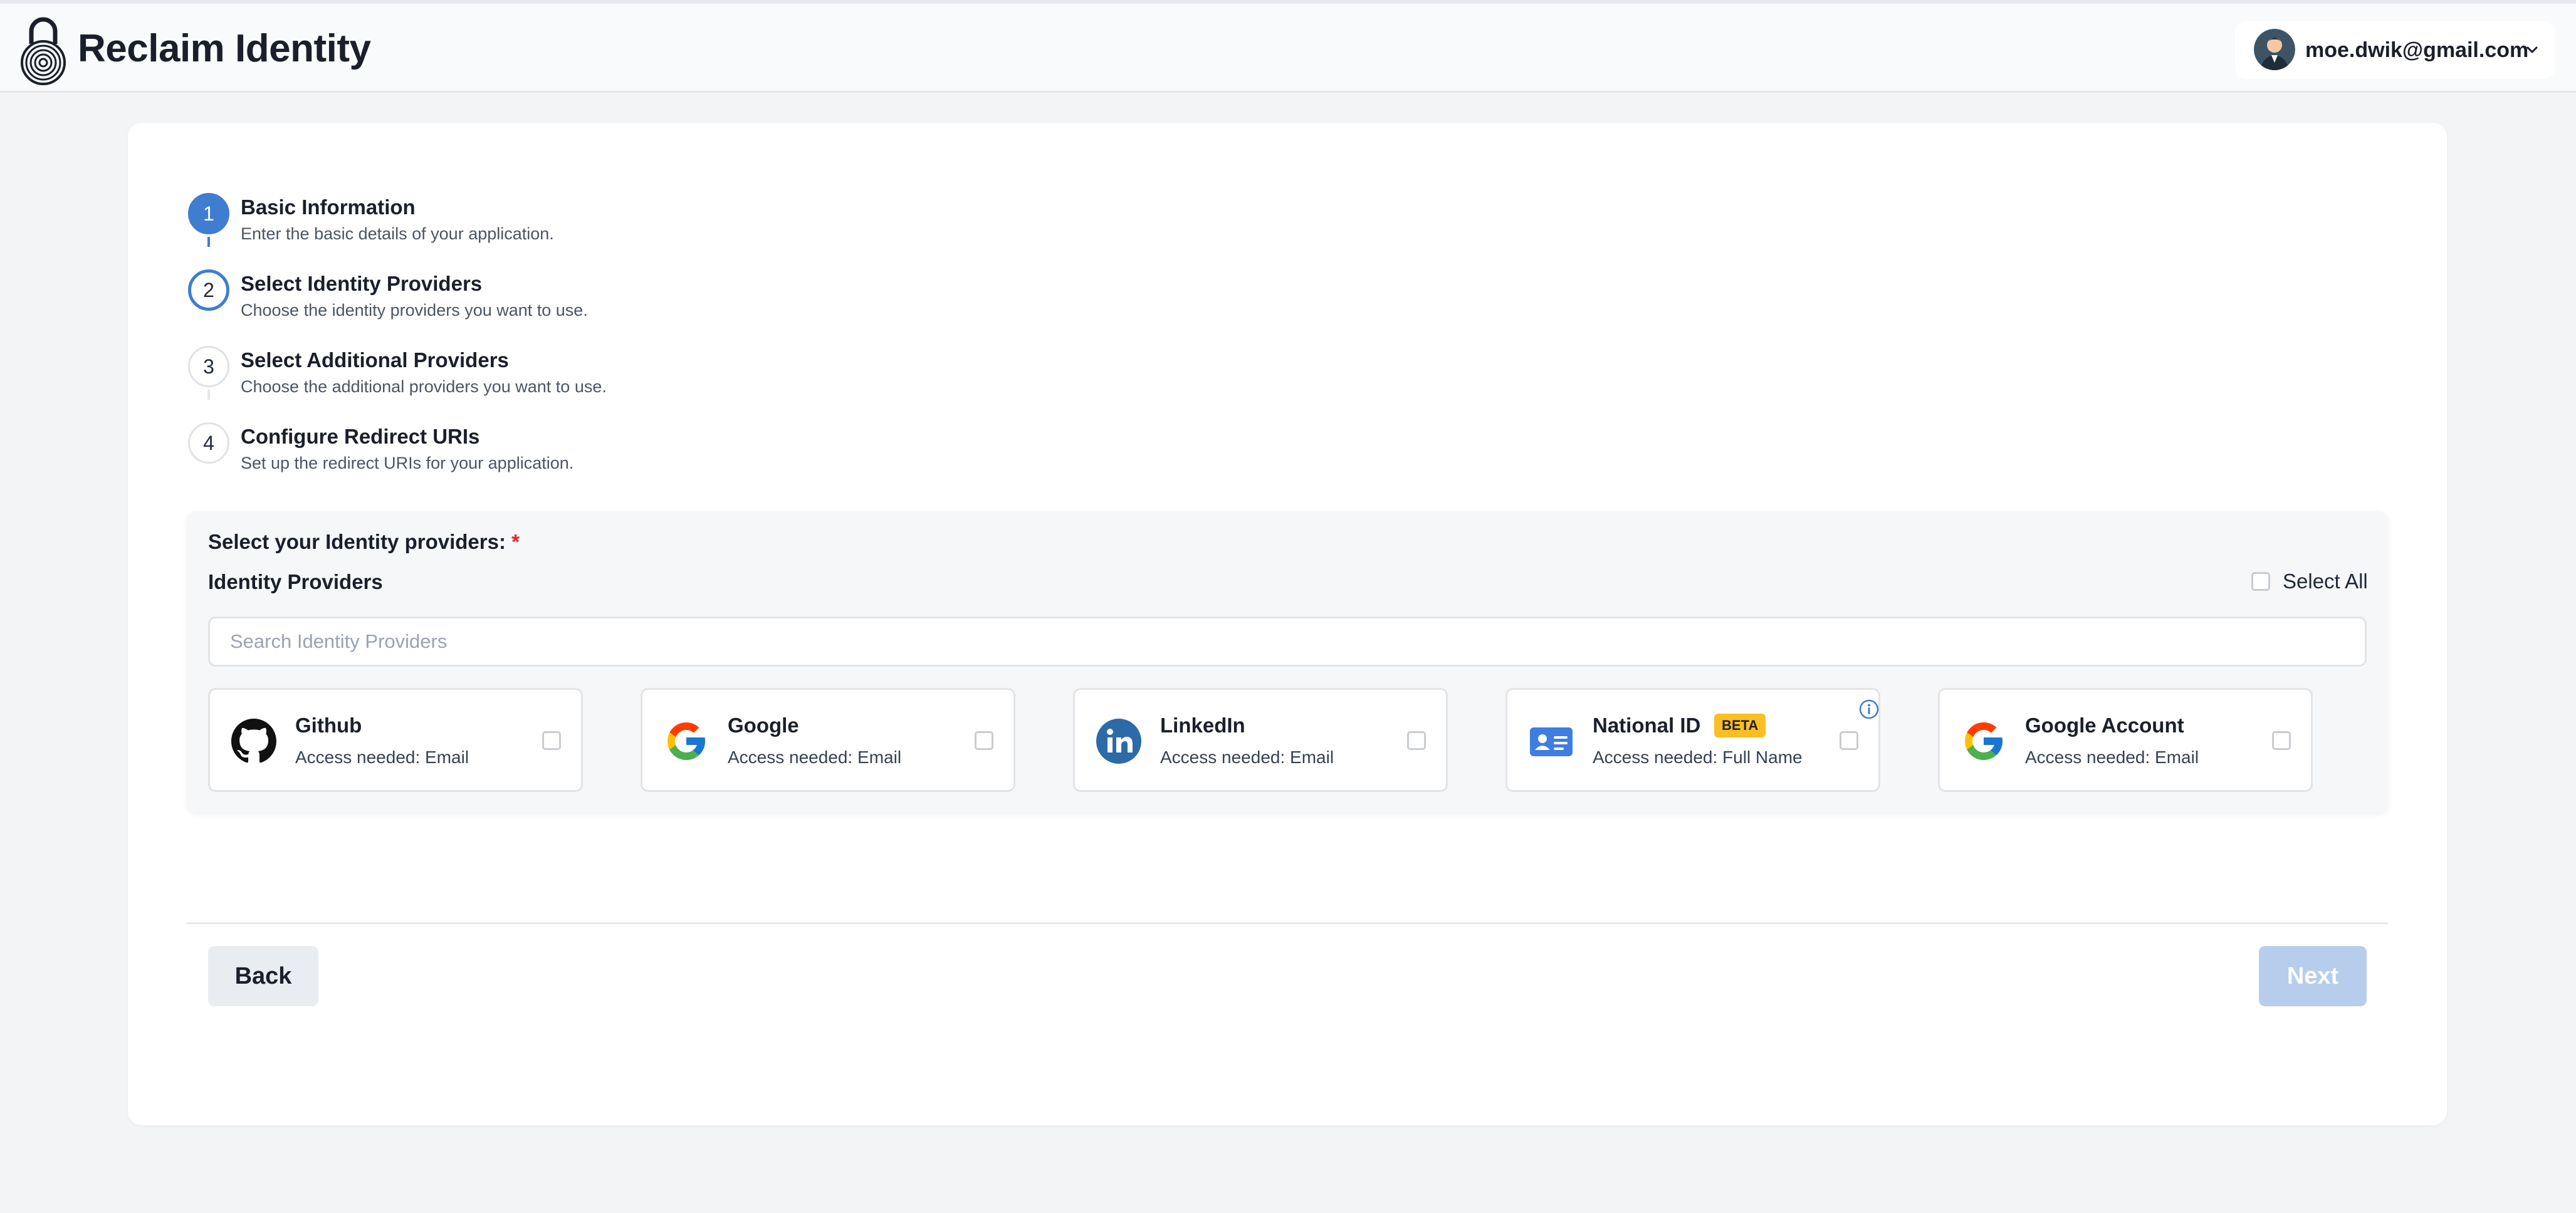  I want to click on account-menu-button: moe.dwik@gmail.com, so click(2395, 50).